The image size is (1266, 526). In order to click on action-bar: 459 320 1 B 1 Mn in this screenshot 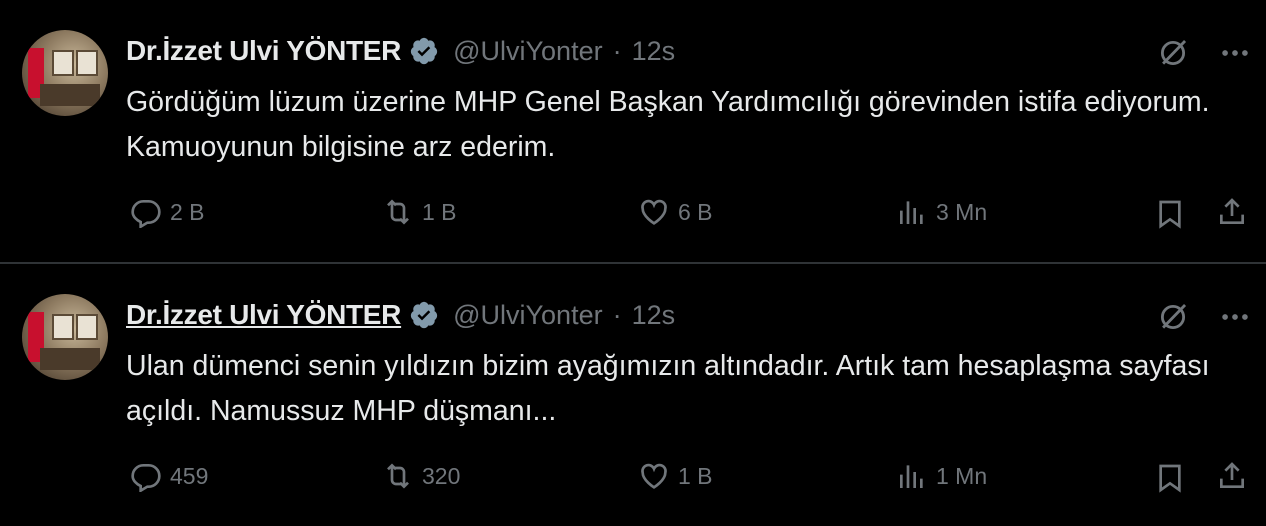, I will do `click(696, 480)`.